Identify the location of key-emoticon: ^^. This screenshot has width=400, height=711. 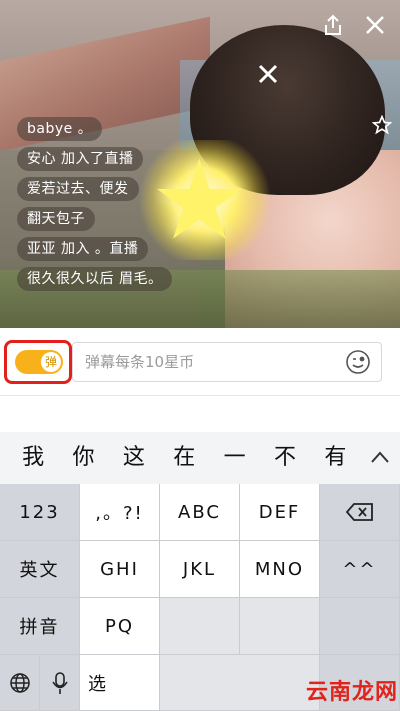
(360, 569).